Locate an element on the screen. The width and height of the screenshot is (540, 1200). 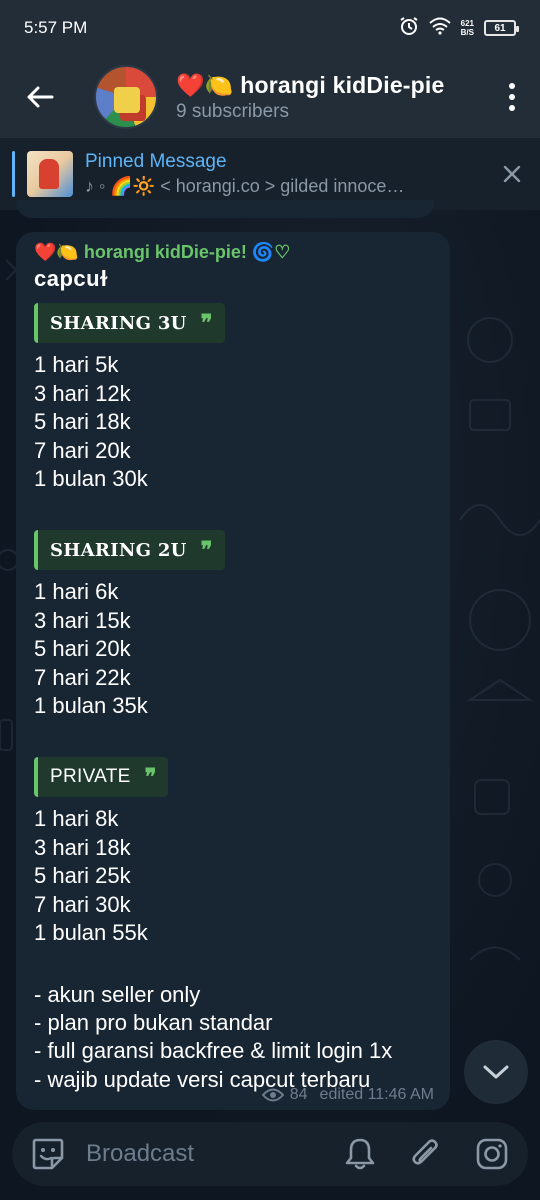
more-vert-icon is located at coordinates (512, 97).